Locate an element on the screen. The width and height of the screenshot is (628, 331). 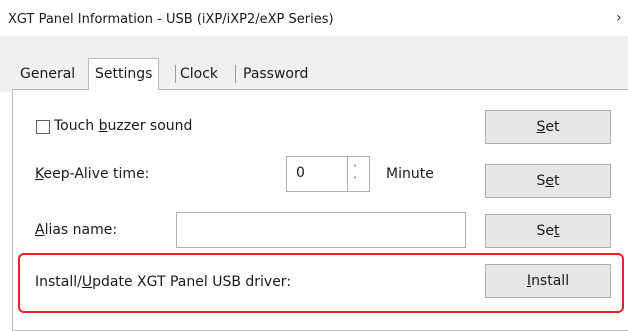
tab-password: Password is located at coordinates (275, 74).